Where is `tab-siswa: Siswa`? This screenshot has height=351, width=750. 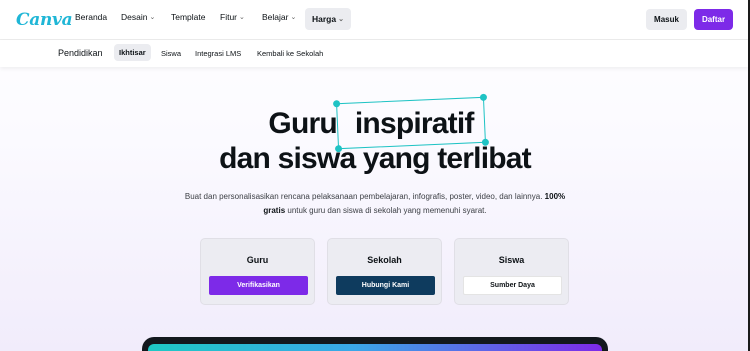 tab-siswa: Siswa is located at coordinates (171, 53).